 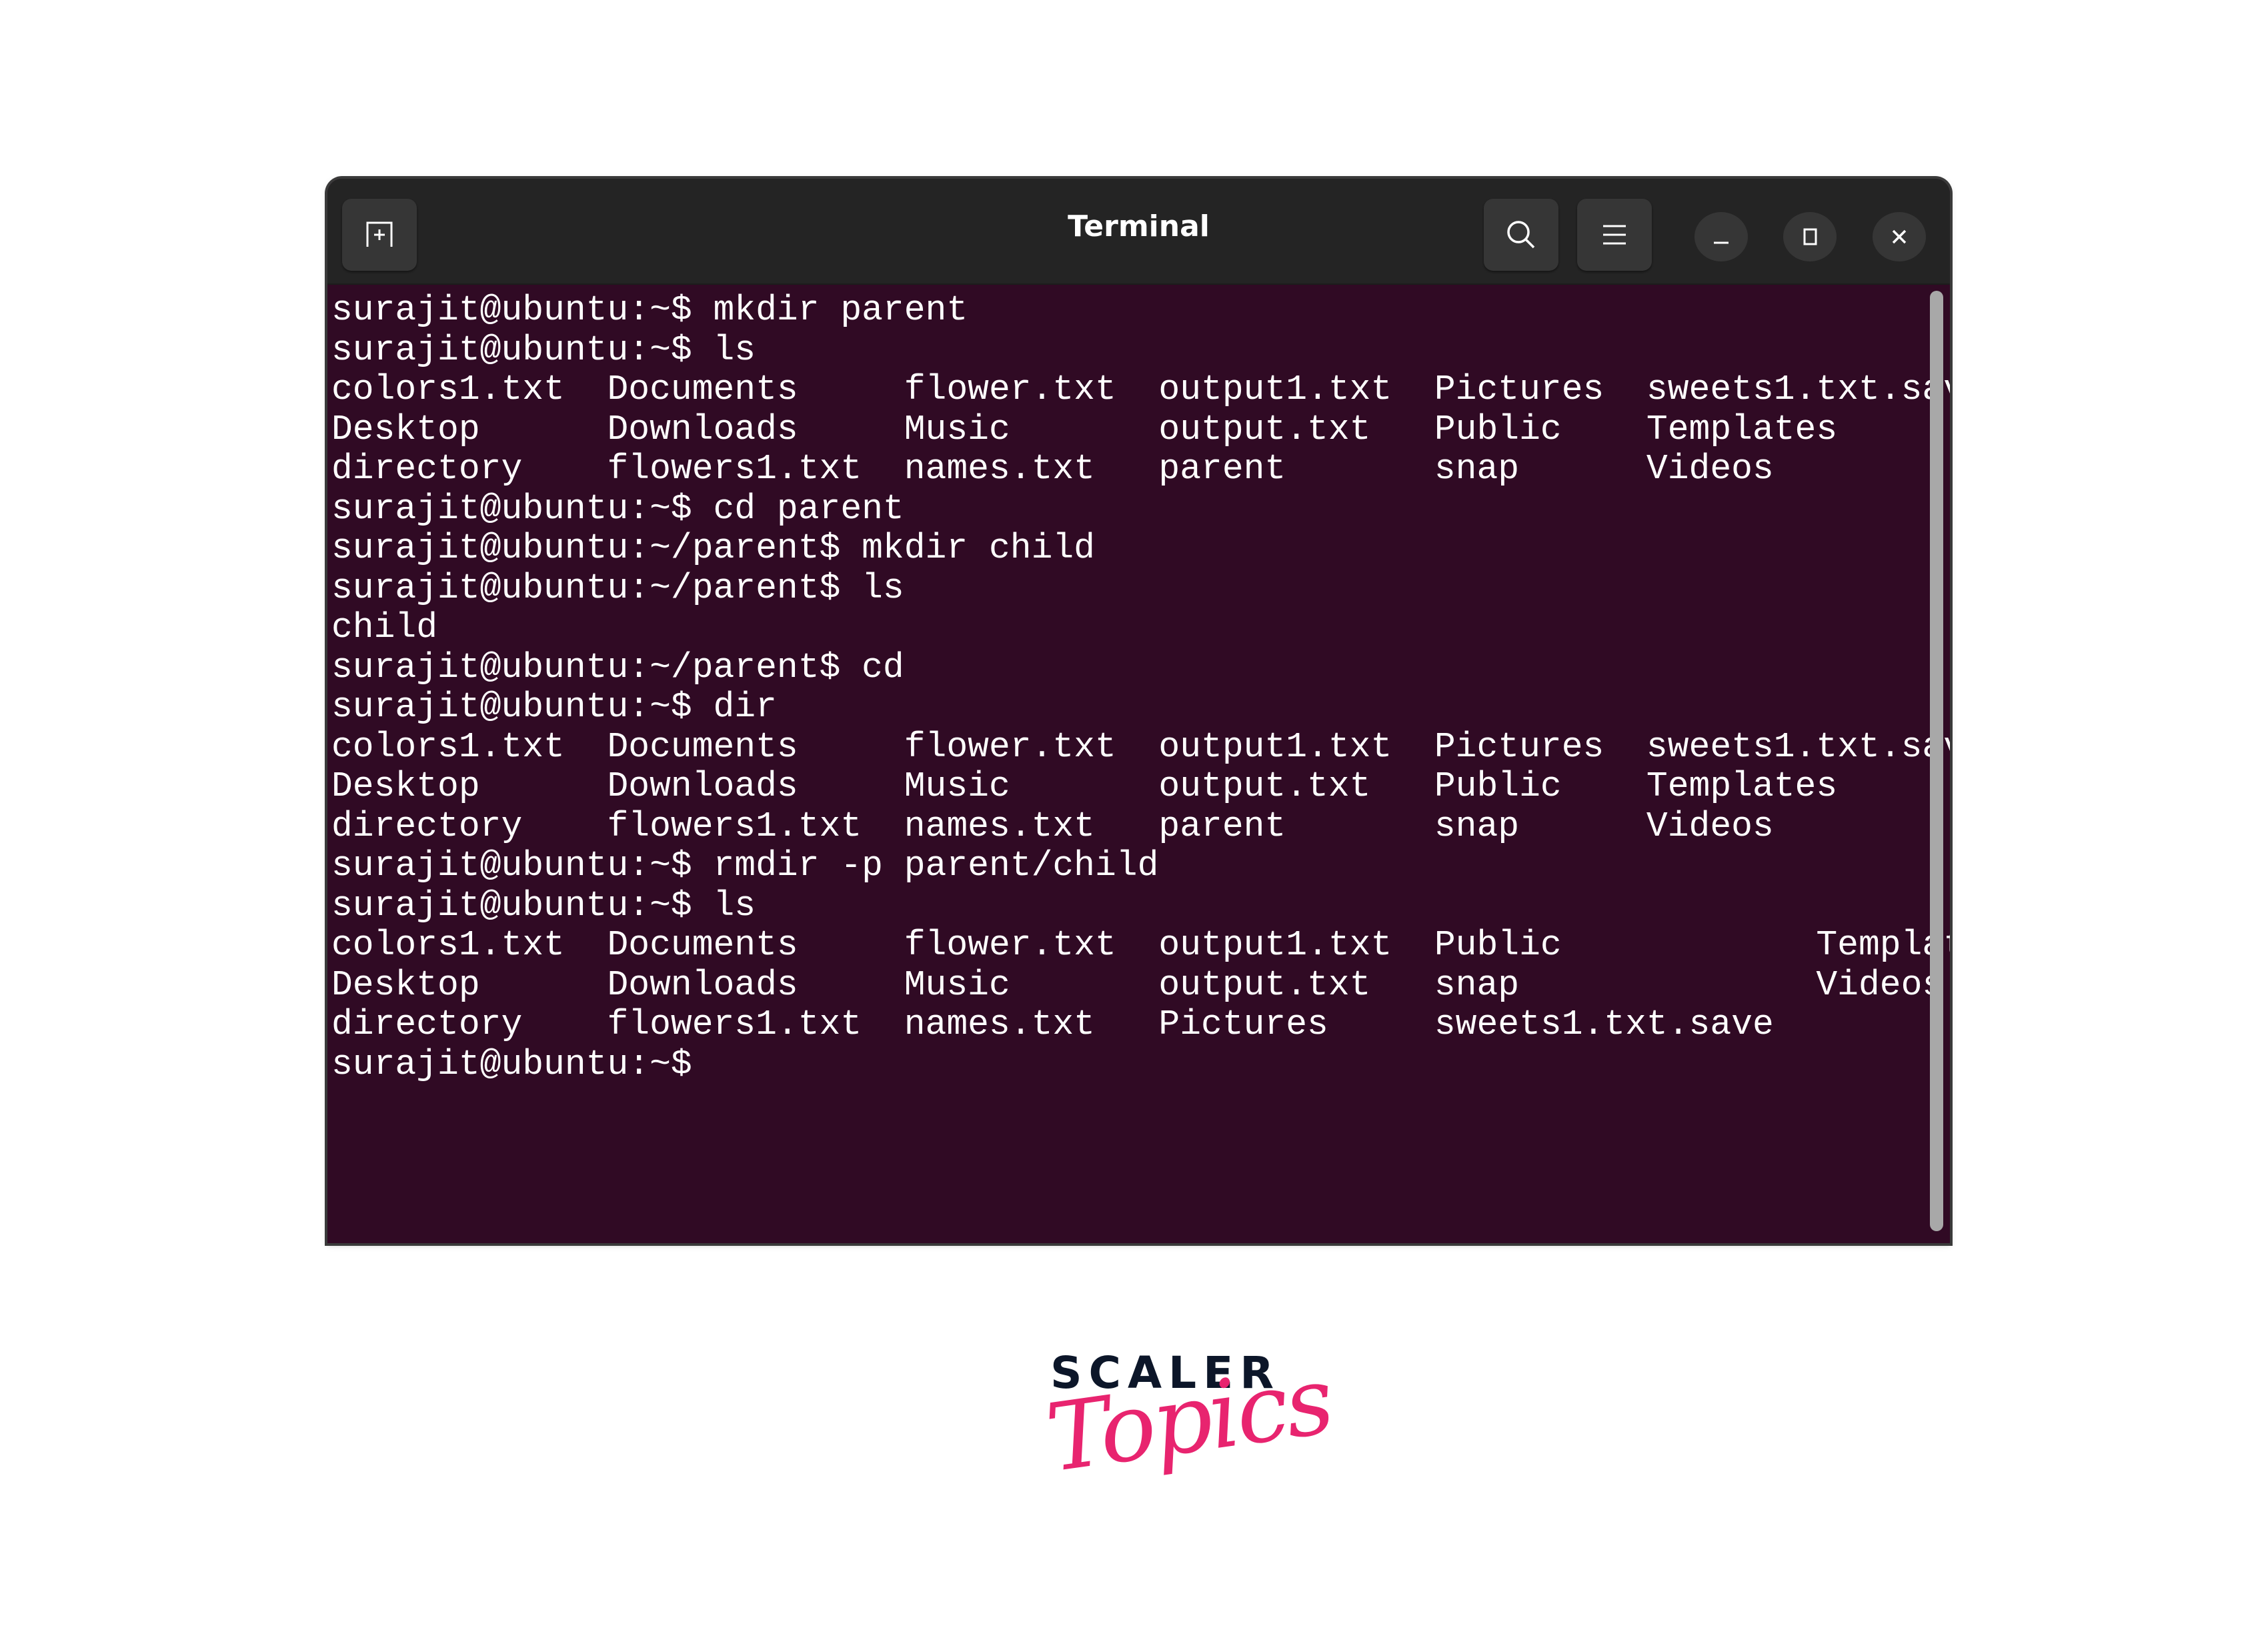 I want to click on maximize-button, so click(x=1810, y=236).